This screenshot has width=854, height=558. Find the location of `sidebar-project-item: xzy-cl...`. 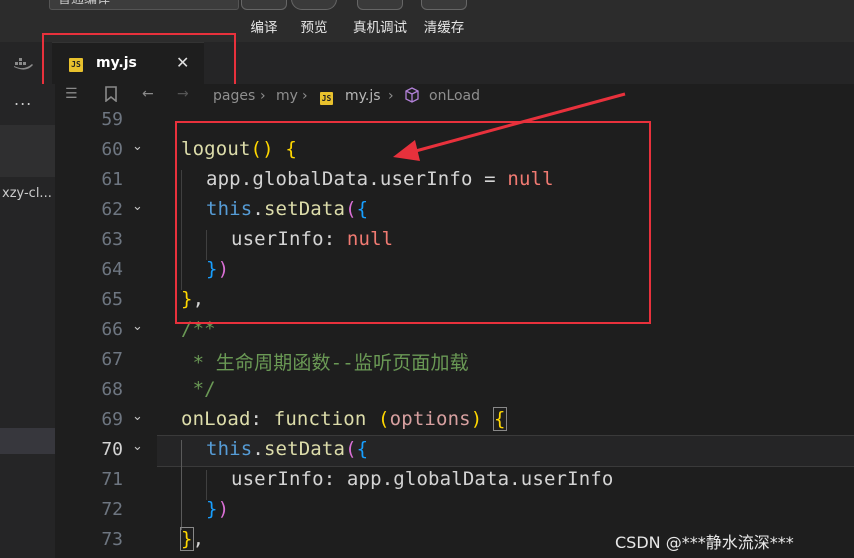

sidebar-project-item: xzy-cl... is located at coordinates (28, 193).